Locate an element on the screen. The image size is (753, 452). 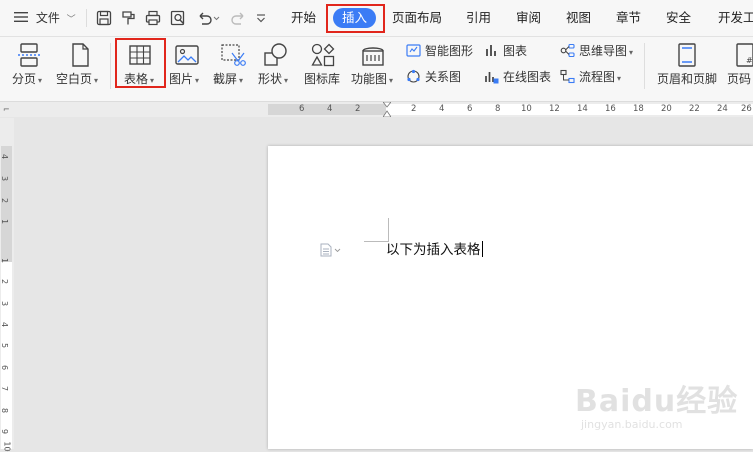
relation-chart-icon is located at coordinates (413, 76).